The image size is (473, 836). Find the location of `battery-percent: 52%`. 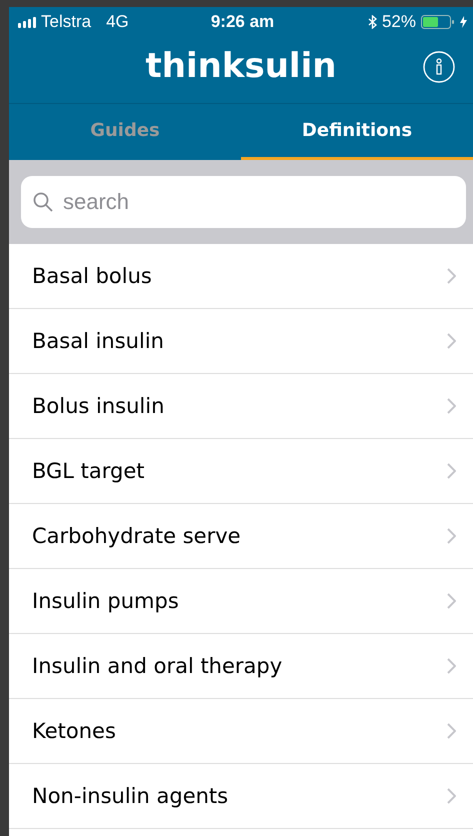

battery-percent: 52% is located at coordinates (399, 22).